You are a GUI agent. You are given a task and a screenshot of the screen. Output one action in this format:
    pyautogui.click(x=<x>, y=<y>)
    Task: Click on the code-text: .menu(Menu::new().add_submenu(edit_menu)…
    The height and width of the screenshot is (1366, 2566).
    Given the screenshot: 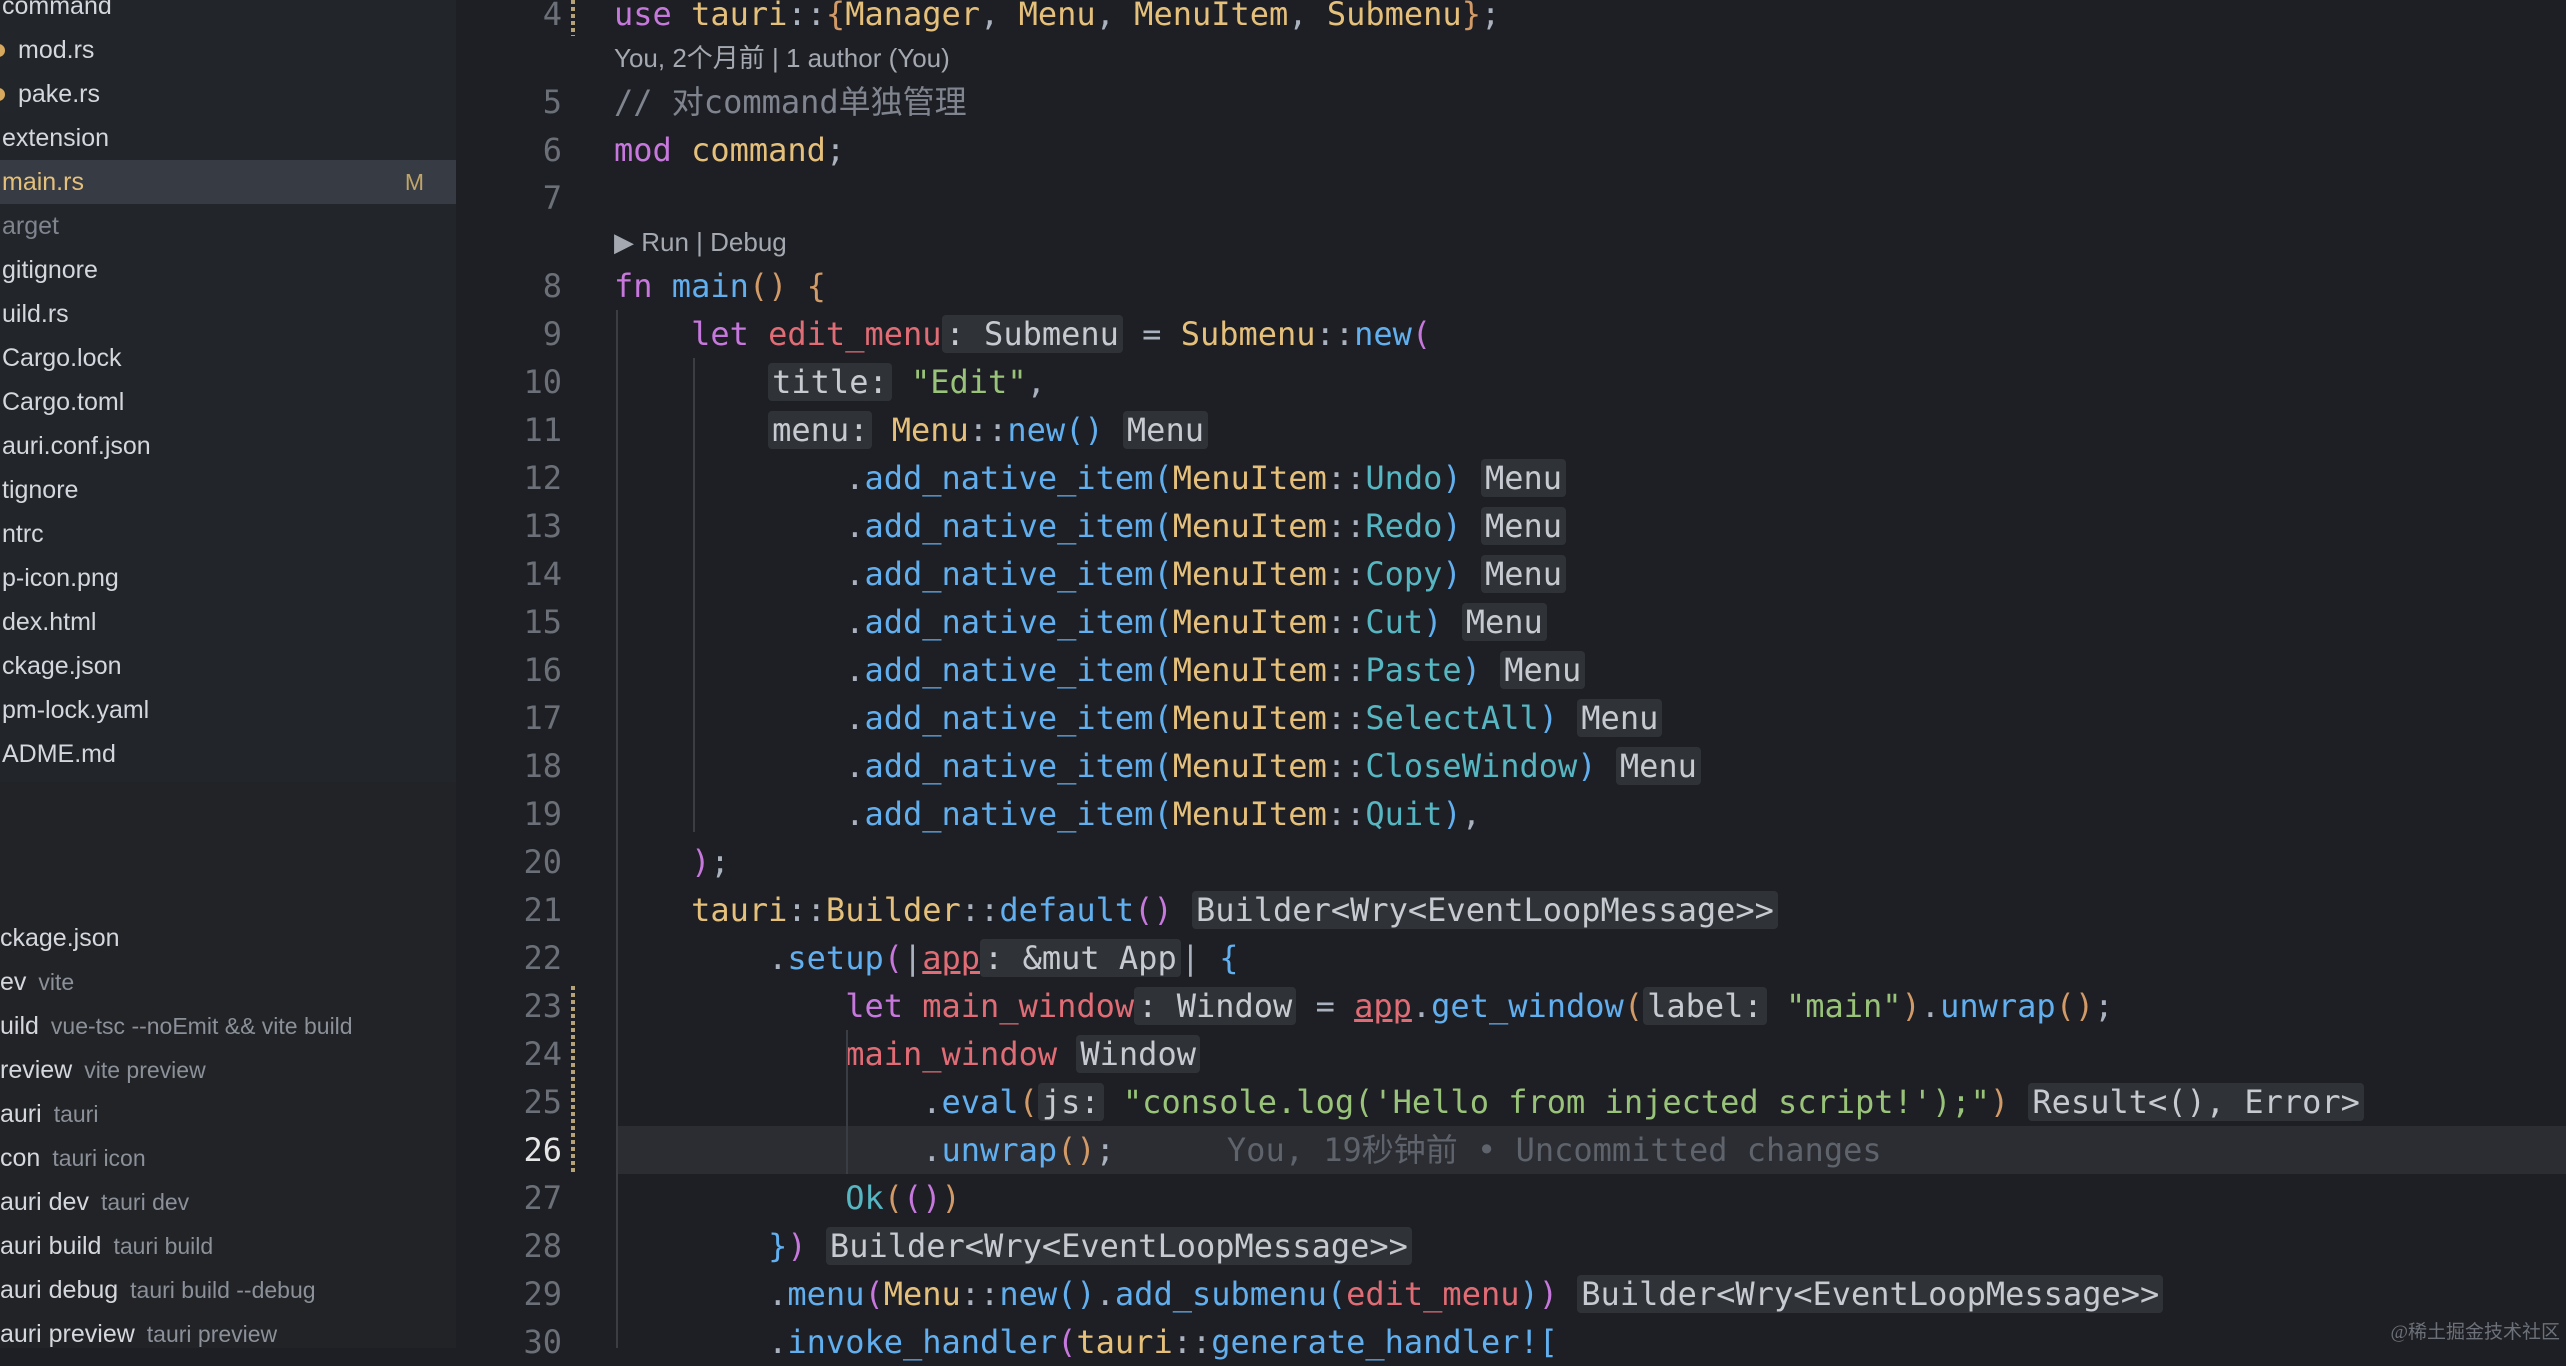 What is the action you would take?
    pyautogui.click(x=1389, y=1294)
    